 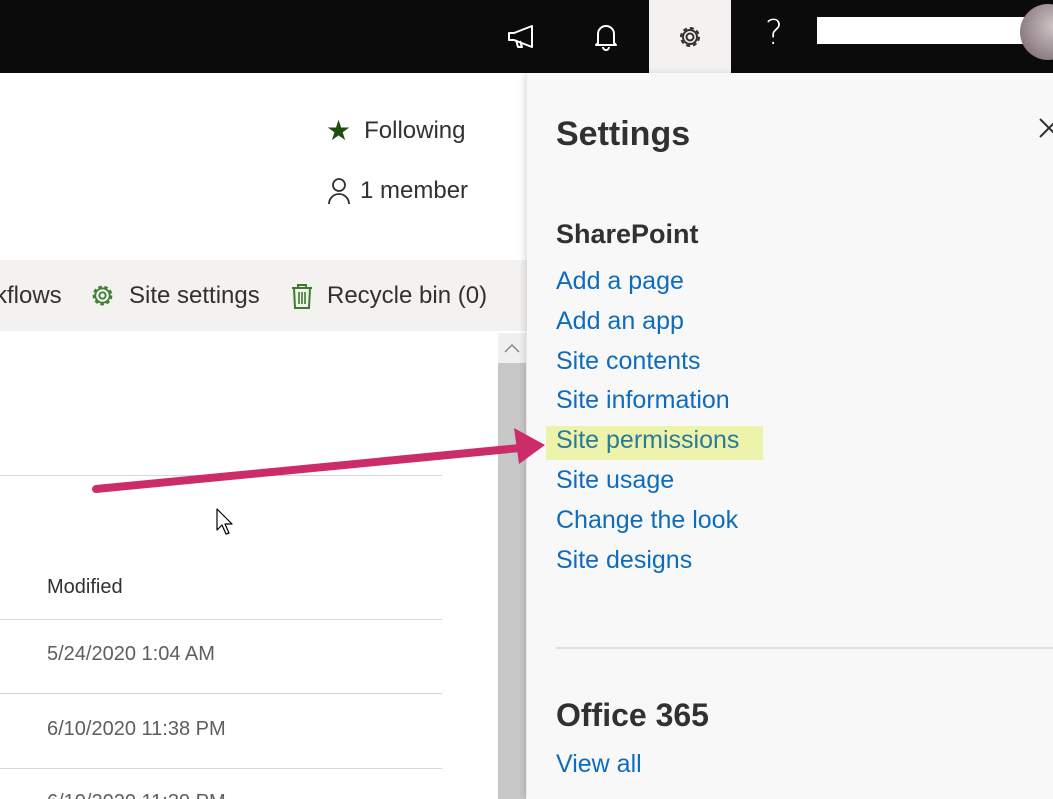 I want to click on recycle-bin-label: Recycle bin (0), so click(x=407, y=295).